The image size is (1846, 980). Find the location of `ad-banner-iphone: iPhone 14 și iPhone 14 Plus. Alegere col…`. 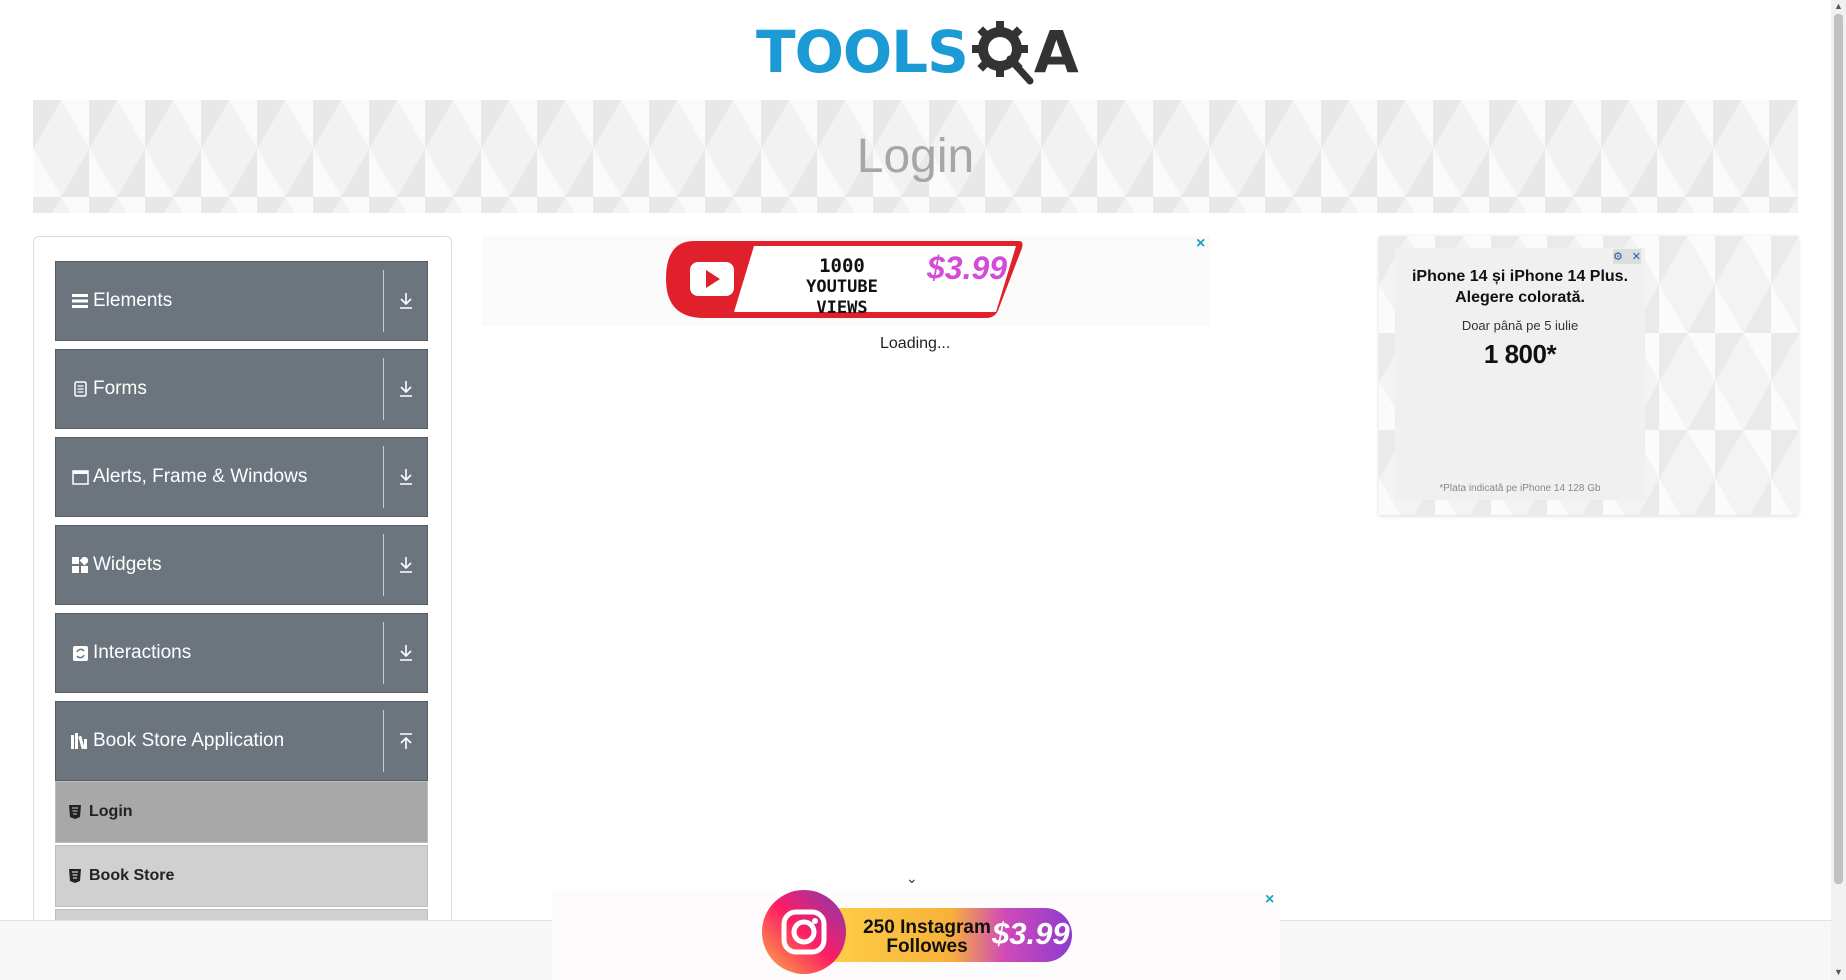

ad-banner-iphone: iPhone 14 și iPhone 14 Plus. Alegere col… is located at coordinates (1588, 375).